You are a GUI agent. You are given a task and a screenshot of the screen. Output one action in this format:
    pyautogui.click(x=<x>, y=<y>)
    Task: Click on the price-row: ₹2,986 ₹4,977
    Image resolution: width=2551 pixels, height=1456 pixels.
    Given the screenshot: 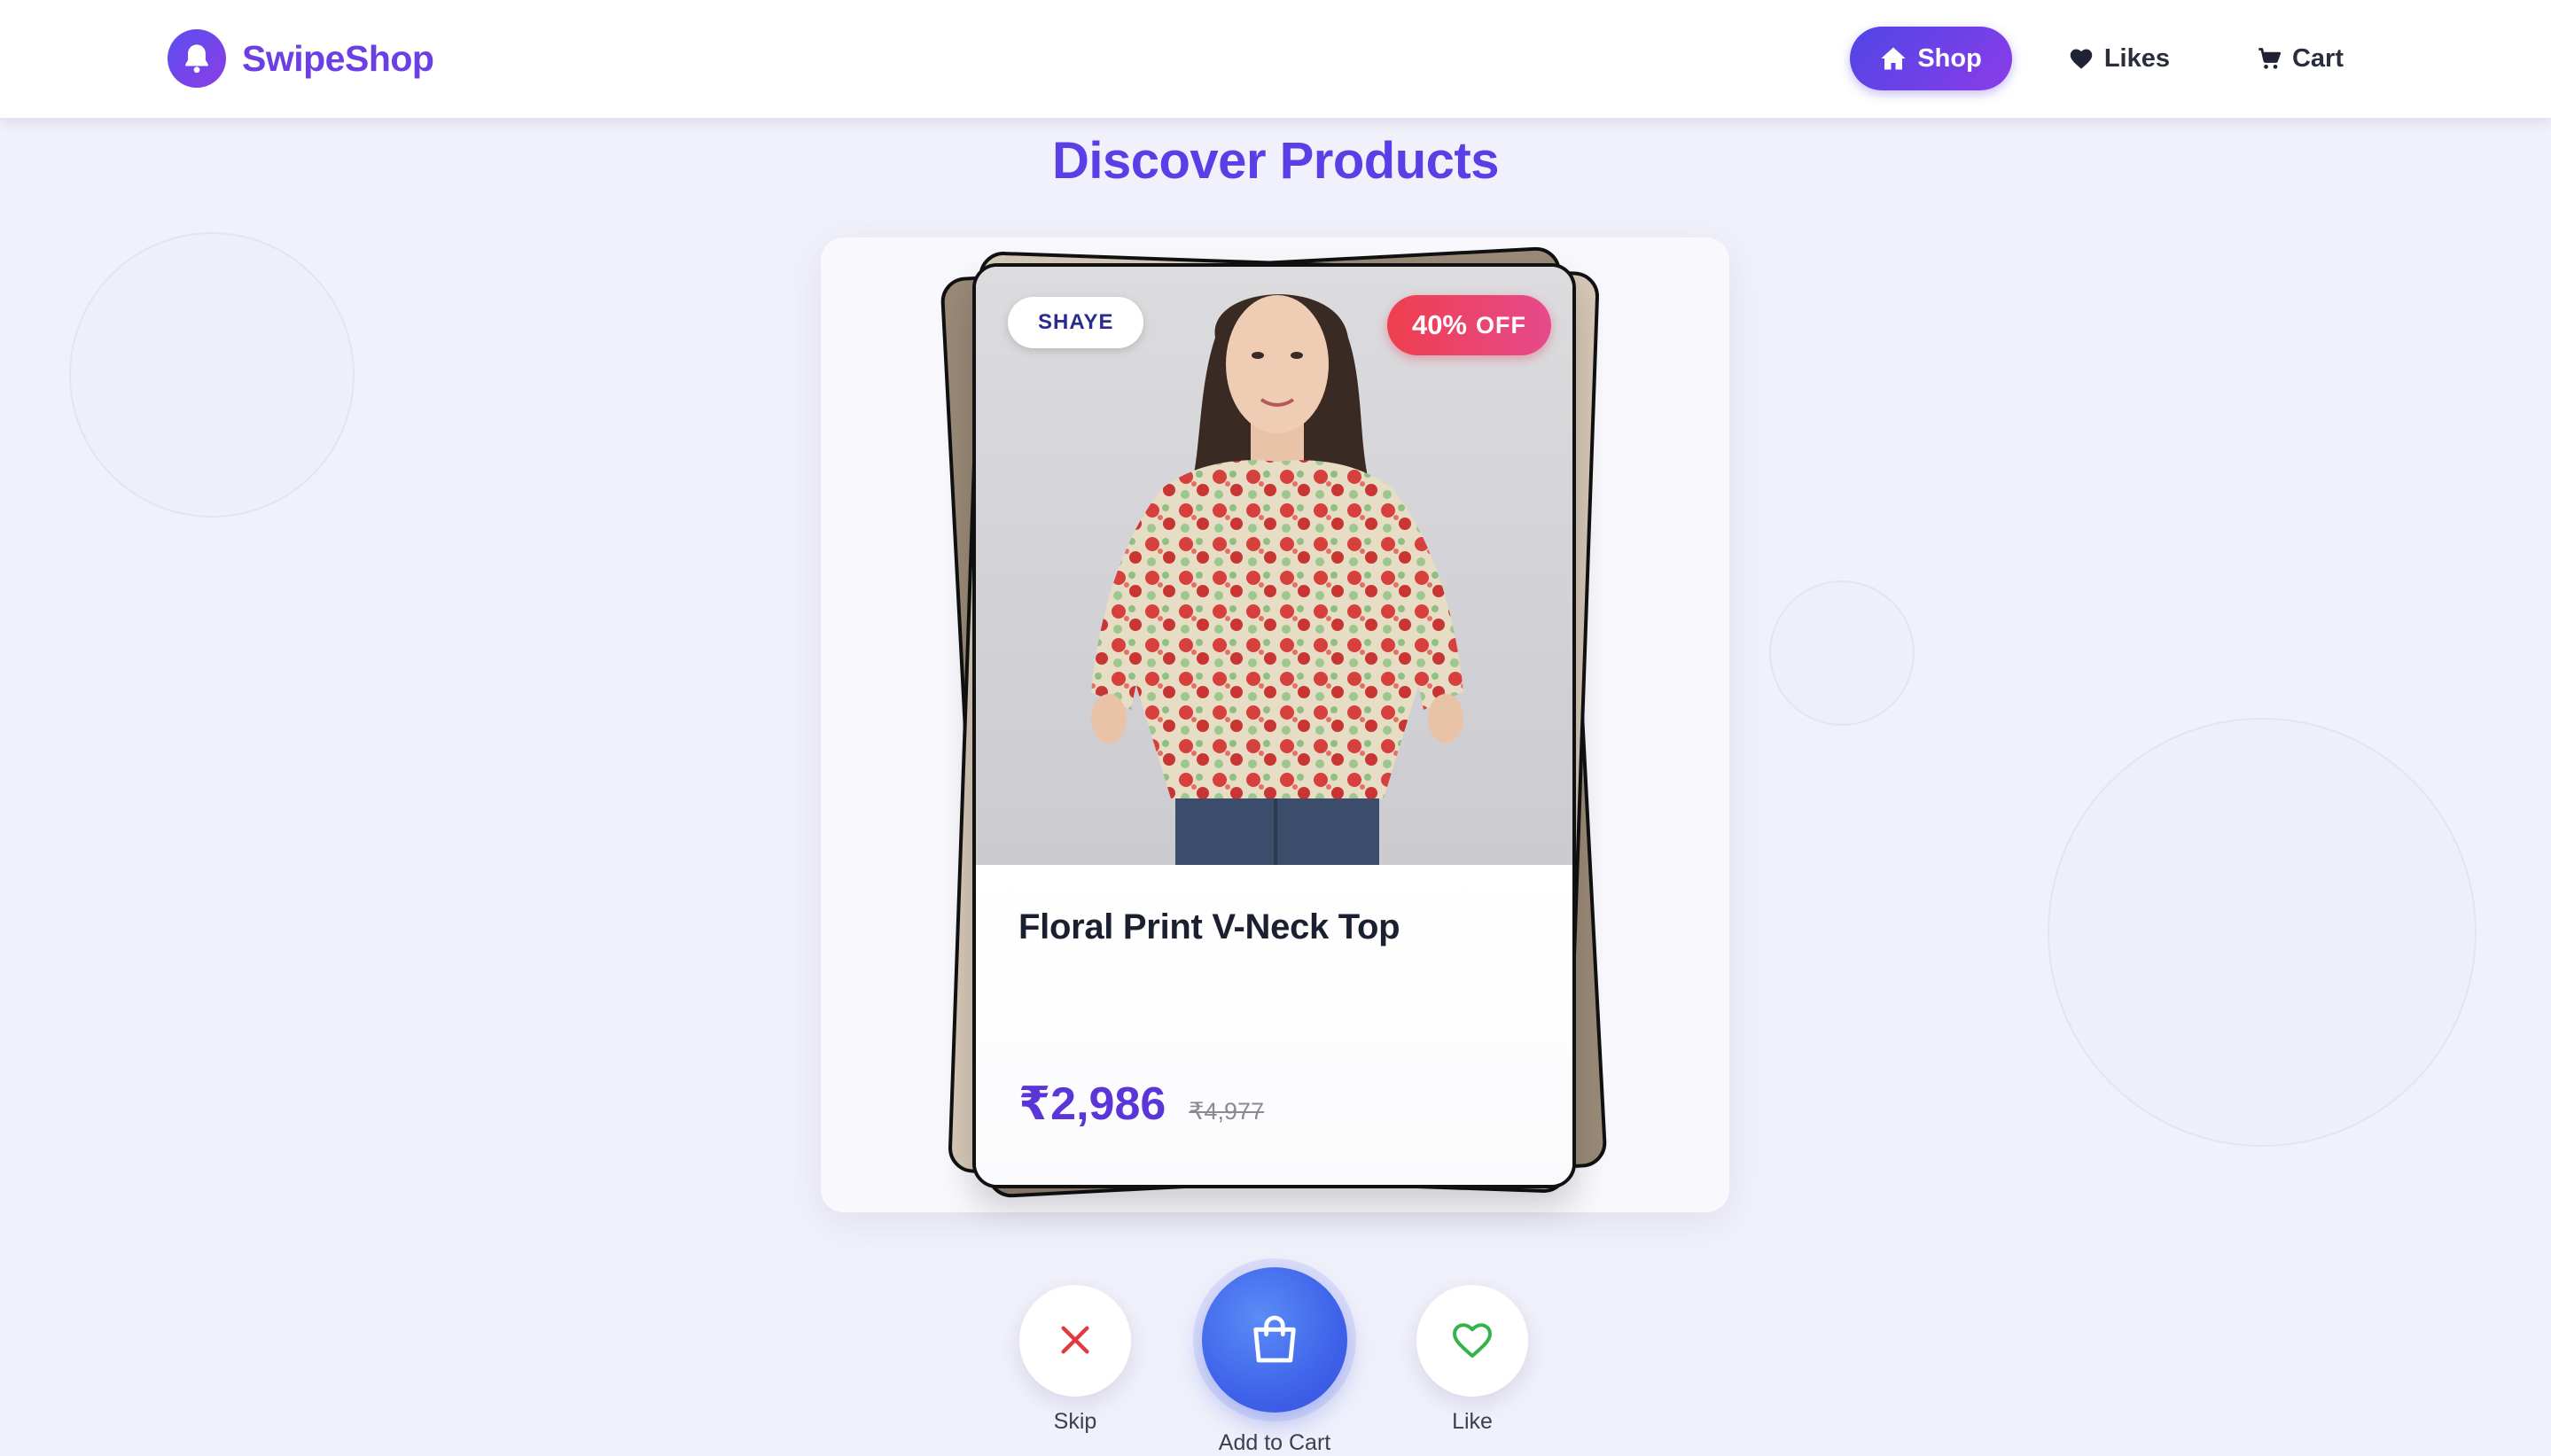 What is the action you would take?
    pyautogui.click(x=1141, y=1104)
    